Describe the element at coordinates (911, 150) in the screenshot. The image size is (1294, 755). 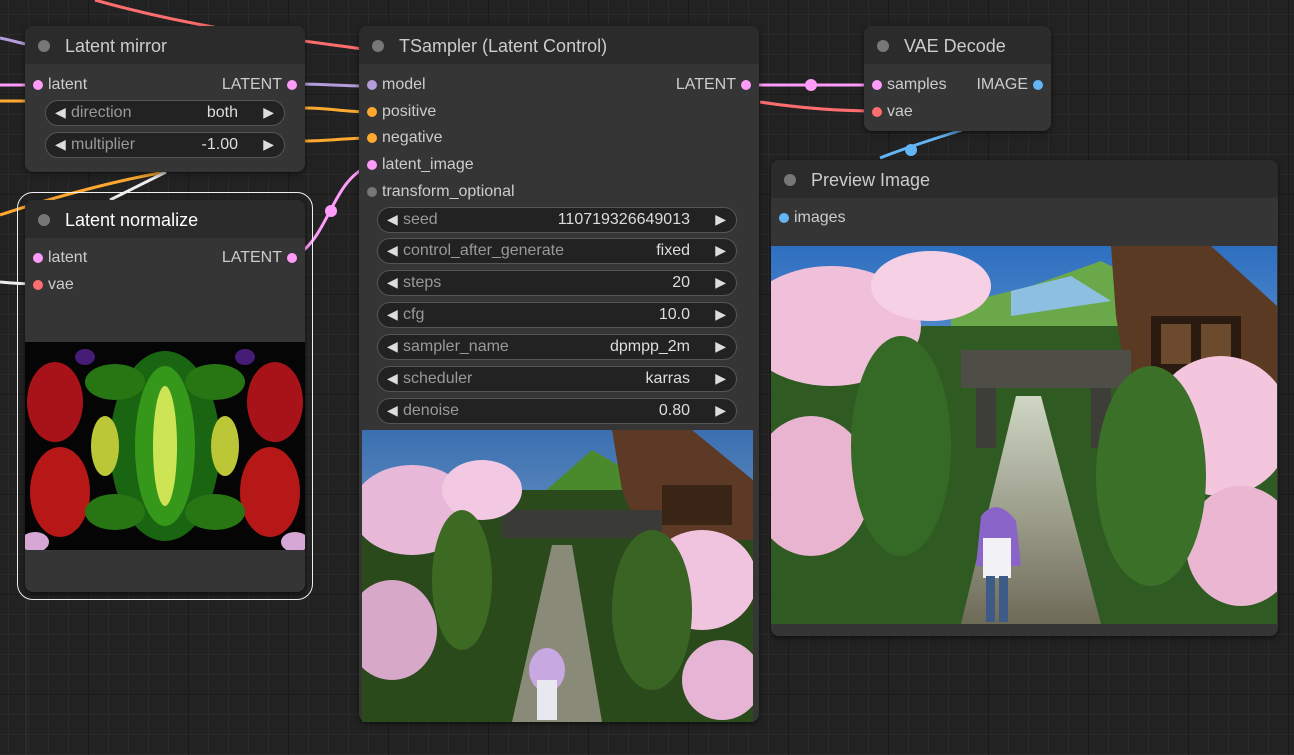
I see `link-midpoint-images` at that location.